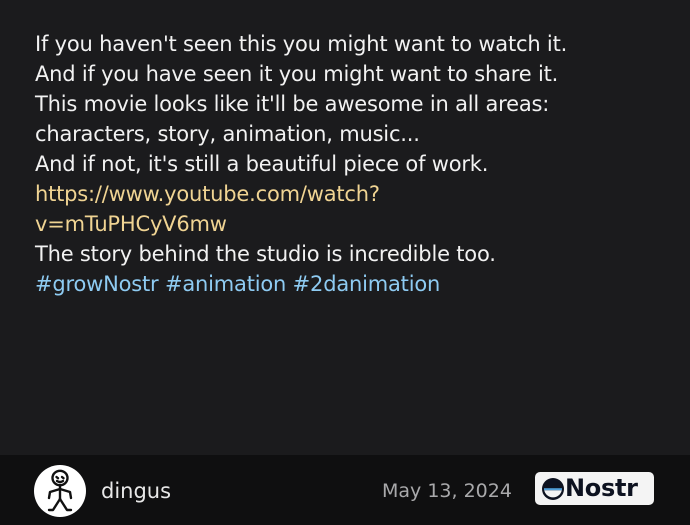 Image resolution: width=690 pixels, height=525 pixels. What do you see at coordinates (553, 489) in the screenshot?
I see `nostr-logo-icon` at bounding box center [553, 489].